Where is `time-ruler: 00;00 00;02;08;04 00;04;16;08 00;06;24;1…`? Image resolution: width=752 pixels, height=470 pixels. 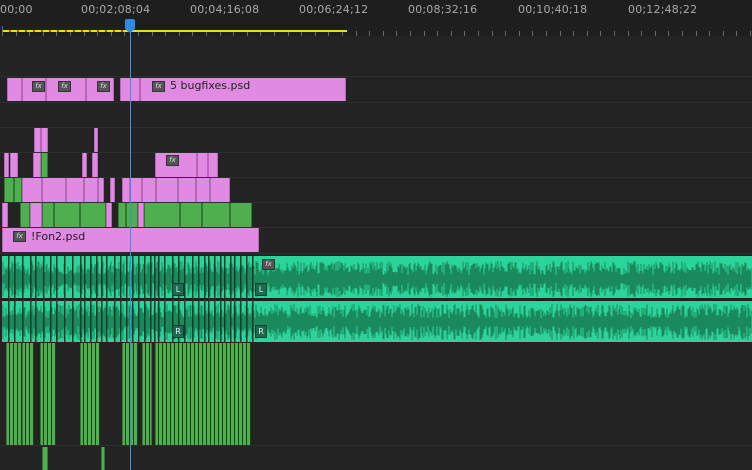 time-ruler: 00;00 00;02;08;04 00;04;16;08 00;06;24;1… is located at coordinates (376, 18).